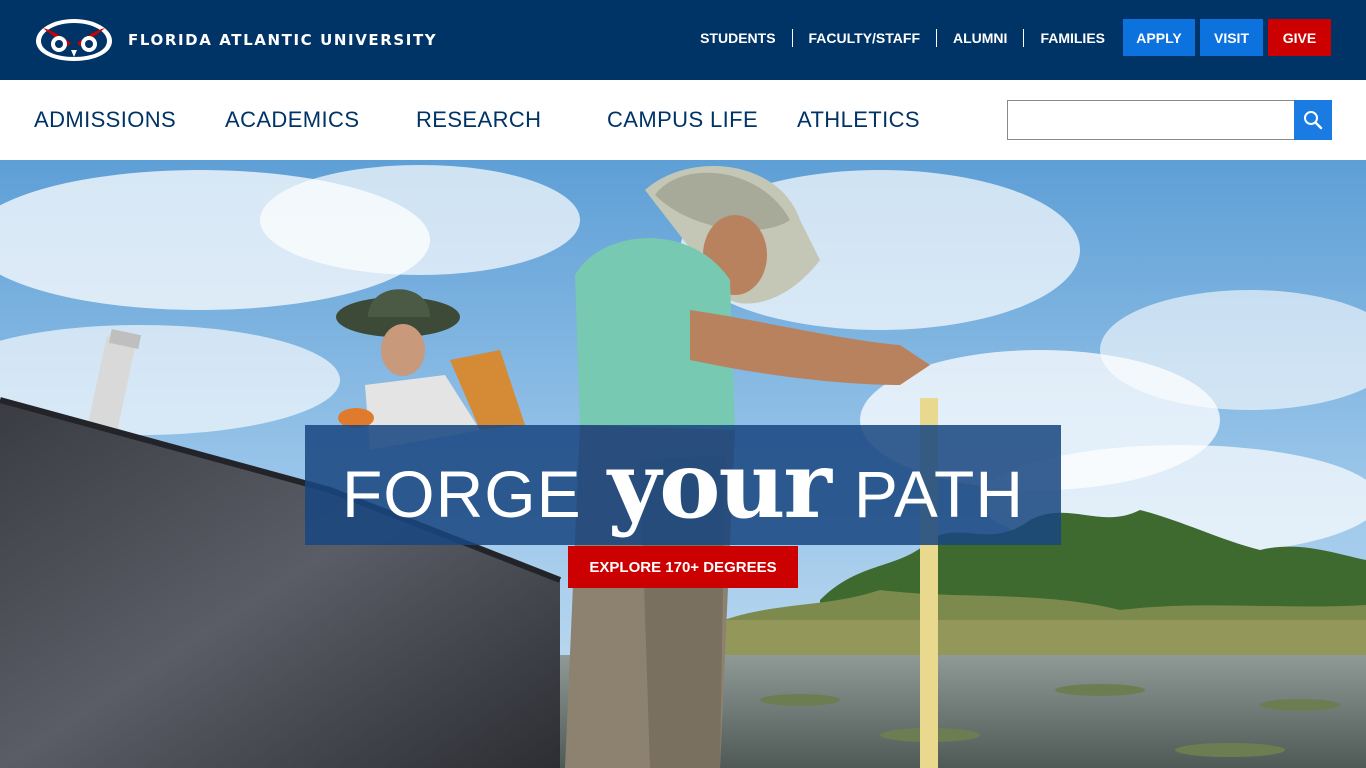  What do you see at coordinates (737, 38) in the screenshot?
I see `audience-link-students: STUDENTS` at bounding box center [737, 38].